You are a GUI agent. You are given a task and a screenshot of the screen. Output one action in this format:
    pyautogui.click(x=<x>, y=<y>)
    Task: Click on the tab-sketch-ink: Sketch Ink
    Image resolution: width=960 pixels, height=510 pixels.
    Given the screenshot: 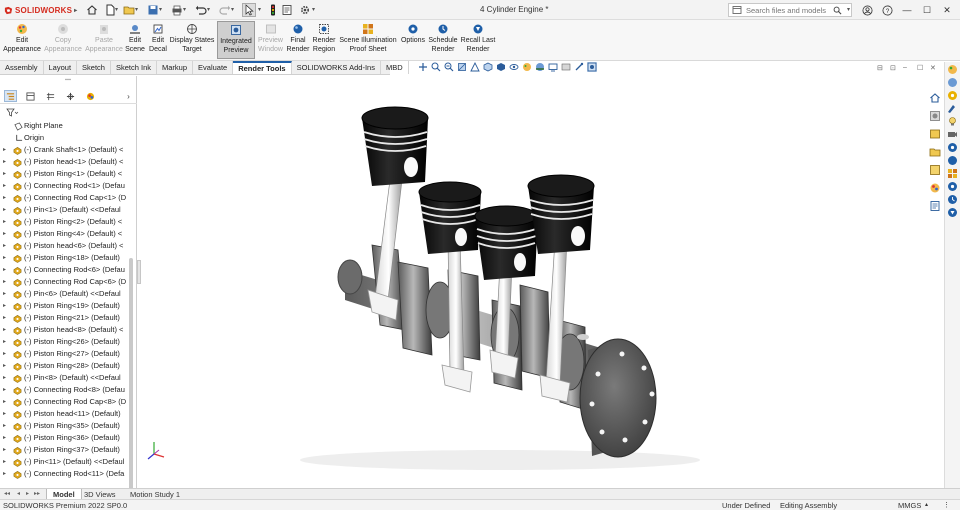 What is the action you would take?
    pyautogui.click(x=134, y=67)
    